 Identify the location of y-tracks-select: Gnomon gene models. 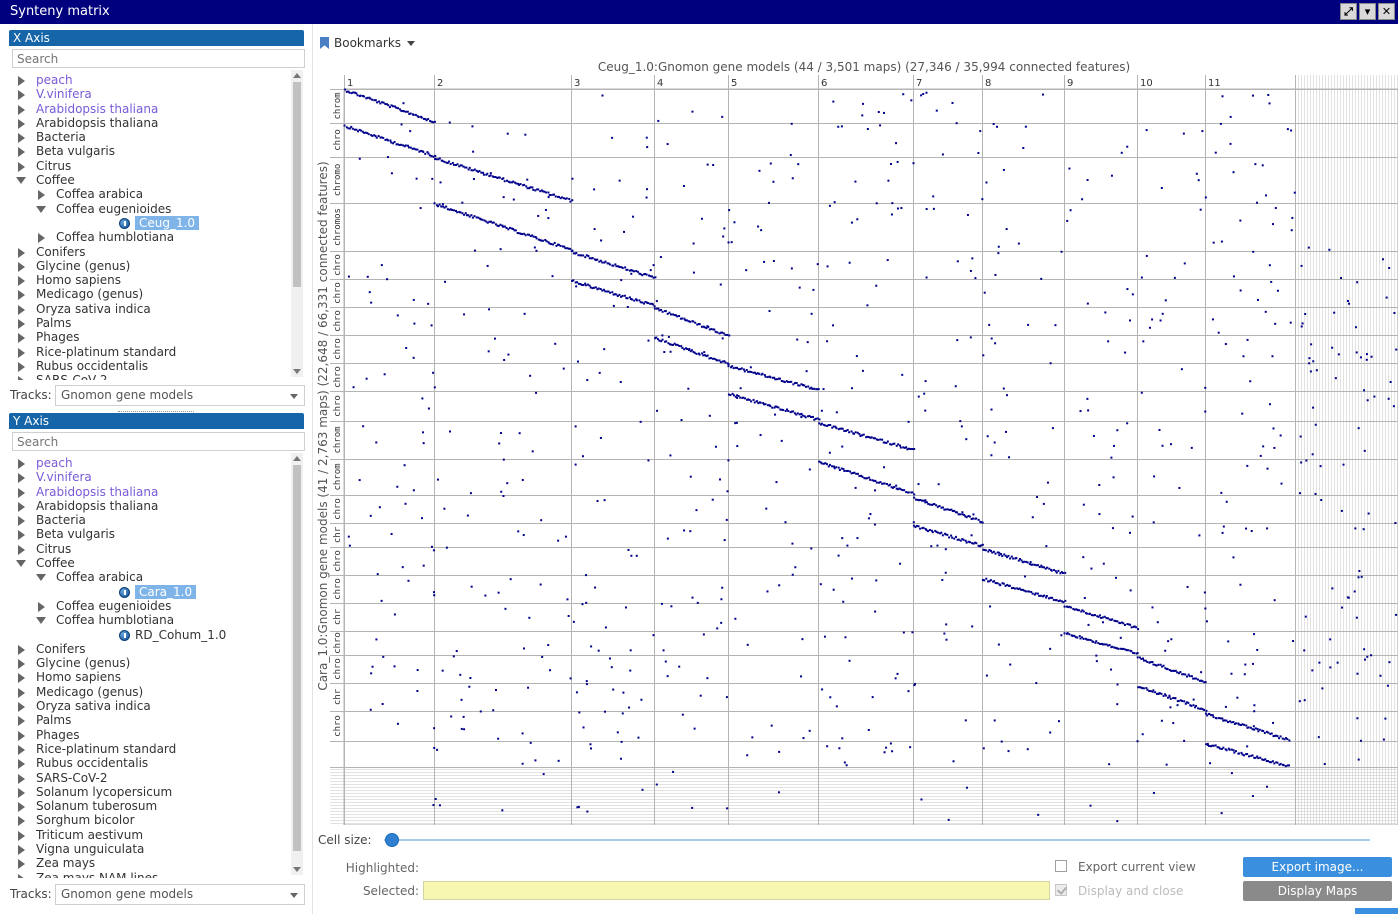
(180, 894).